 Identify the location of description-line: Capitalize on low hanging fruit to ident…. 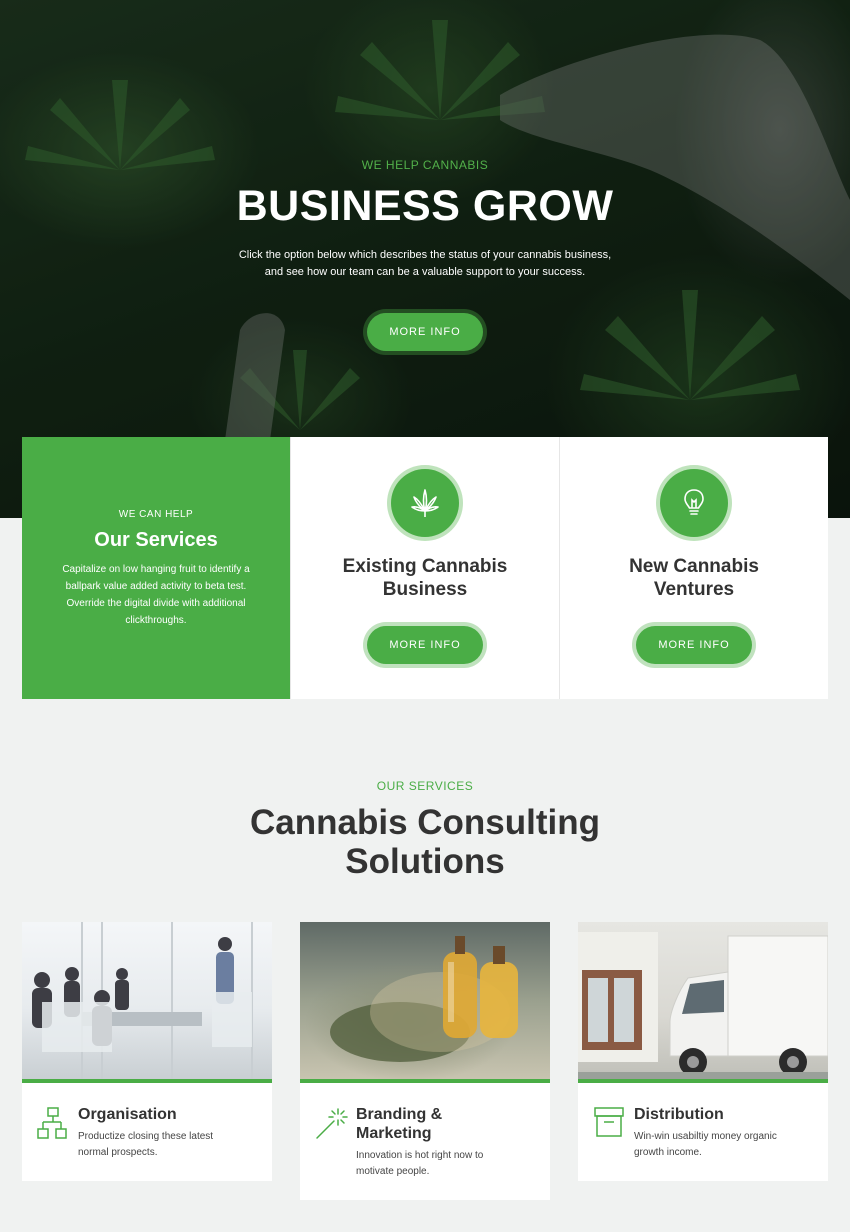
(156, 569).